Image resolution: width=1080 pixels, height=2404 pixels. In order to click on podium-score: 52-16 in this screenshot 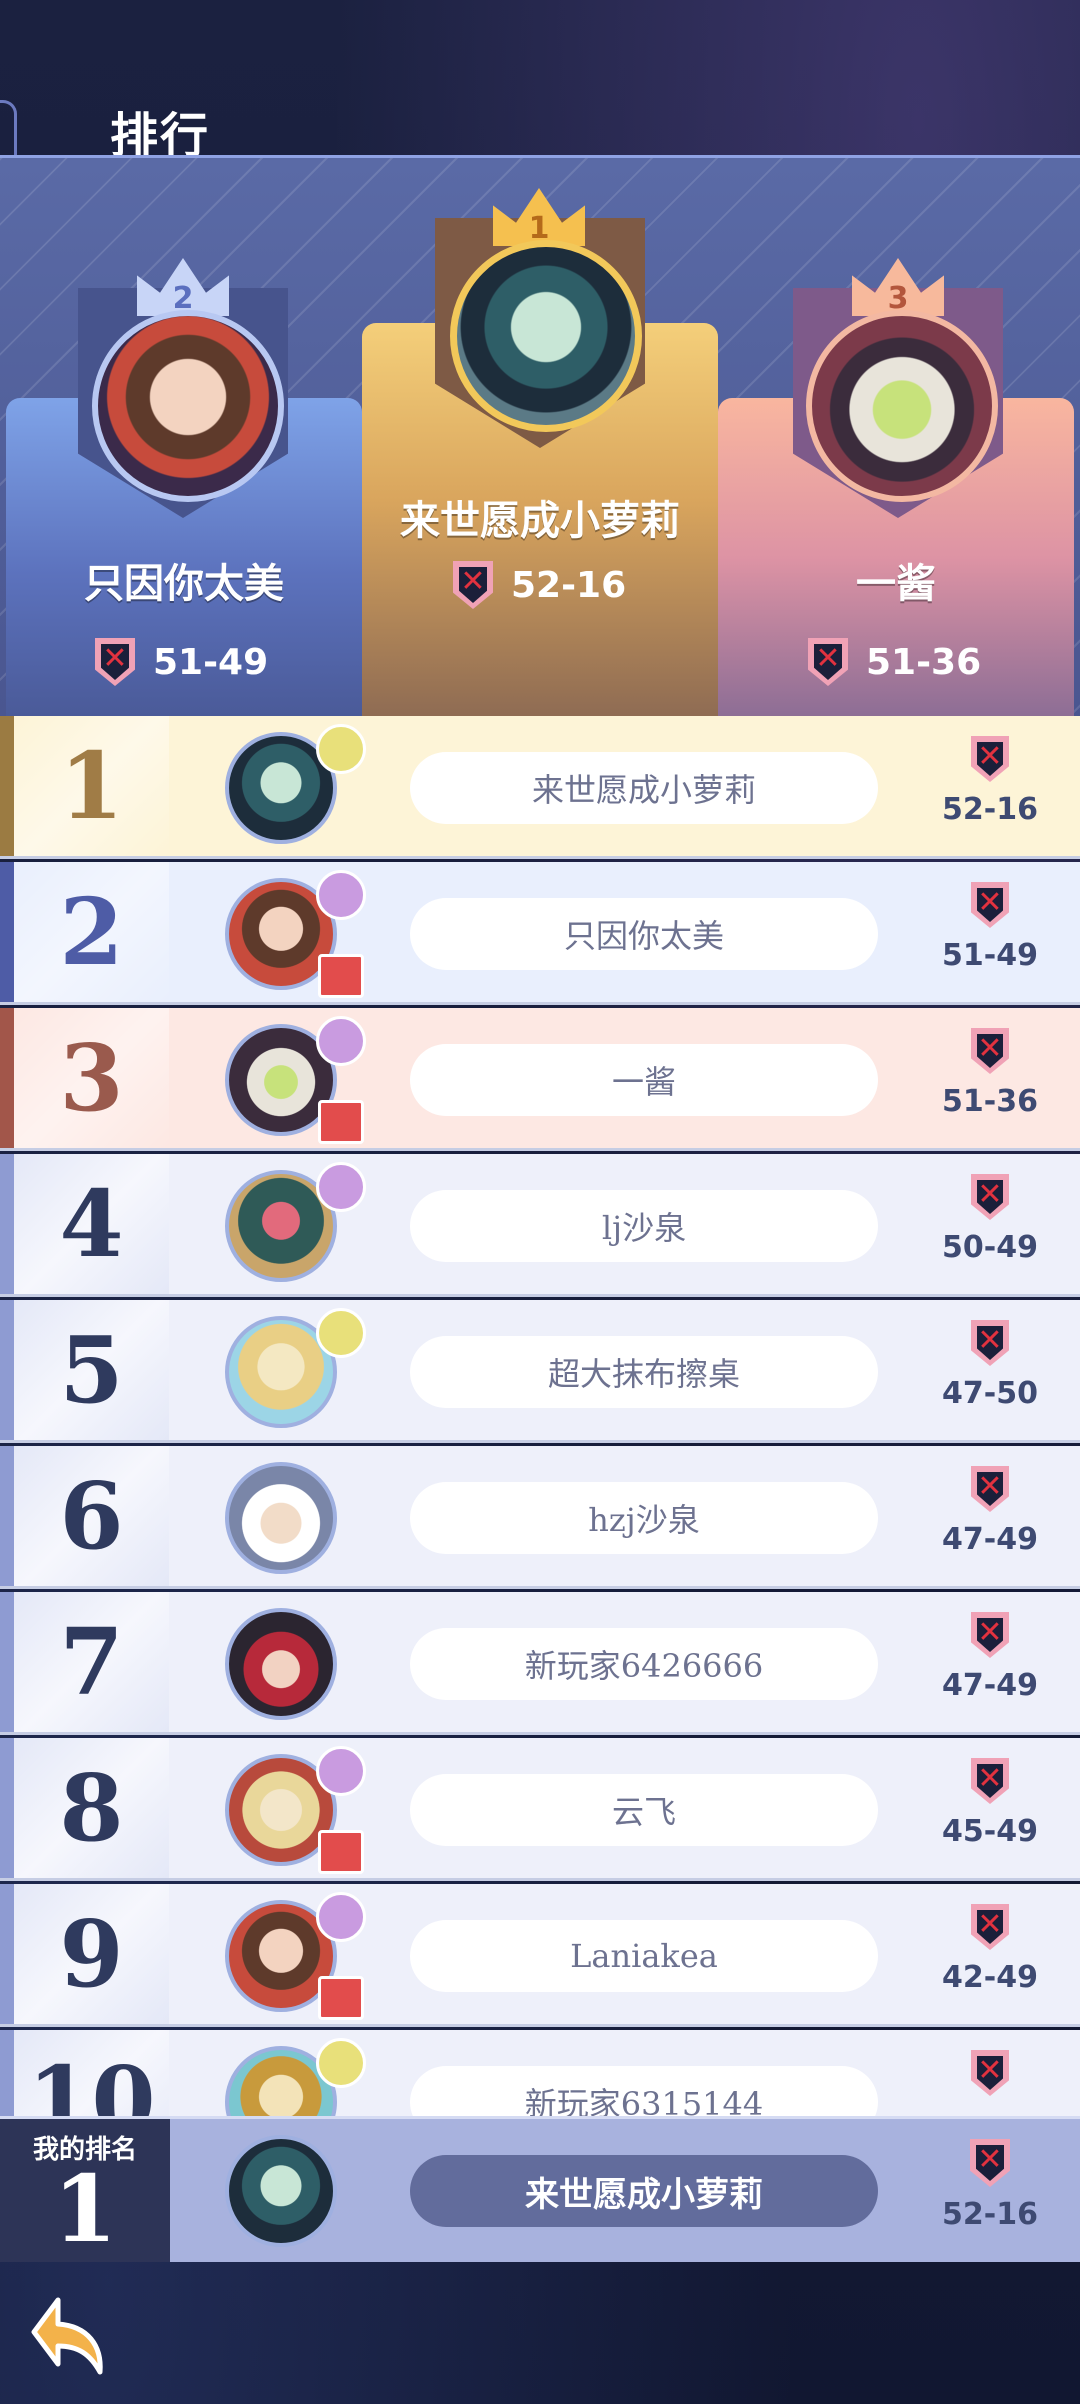, I will do `click(539, 585)`.